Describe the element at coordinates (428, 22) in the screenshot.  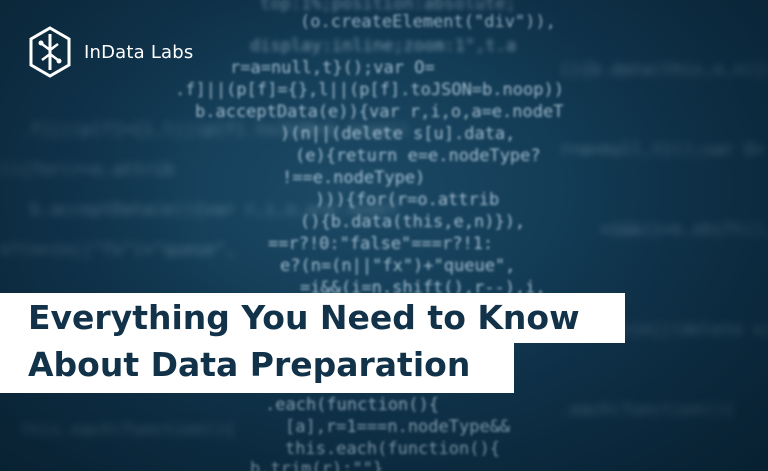
I see `code-line: (o.createElement("div")),` at that location.